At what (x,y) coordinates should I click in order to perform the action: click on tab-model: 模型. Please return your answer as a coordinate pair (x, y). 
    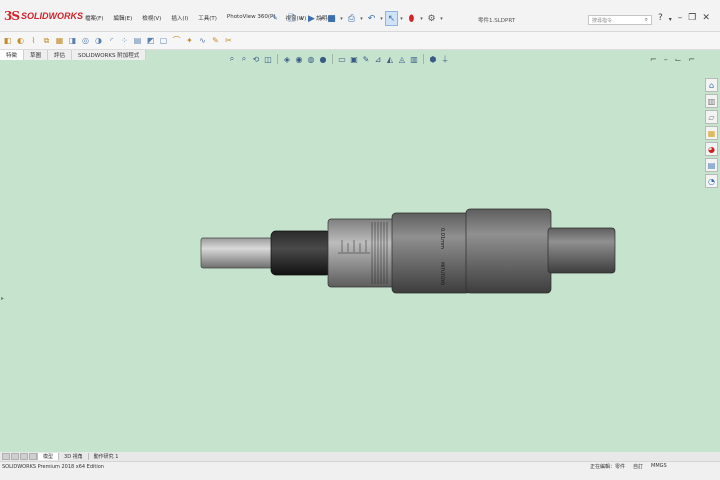
    Looking at the image, I should click on (48, 456).